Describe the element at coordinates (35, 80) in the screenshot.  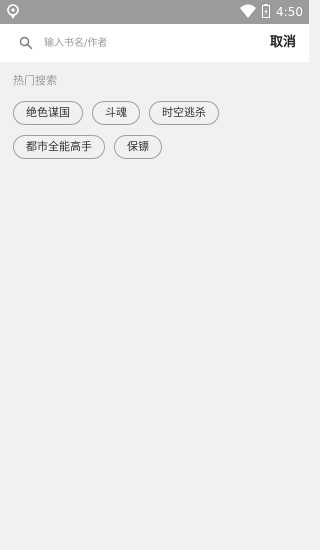
I see `hot-search-title: 热门搜索` at that location.